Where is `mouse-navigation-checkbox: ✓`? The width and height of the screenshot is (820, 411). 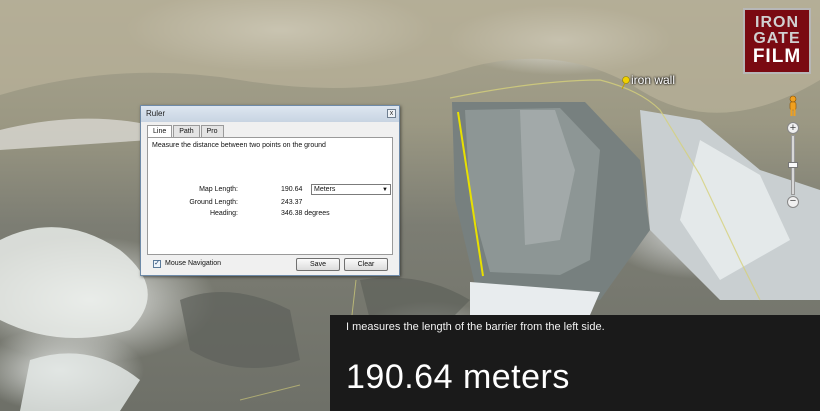
mouse-navigation-checkbox: ✓ is located at coordinates (157, 264).